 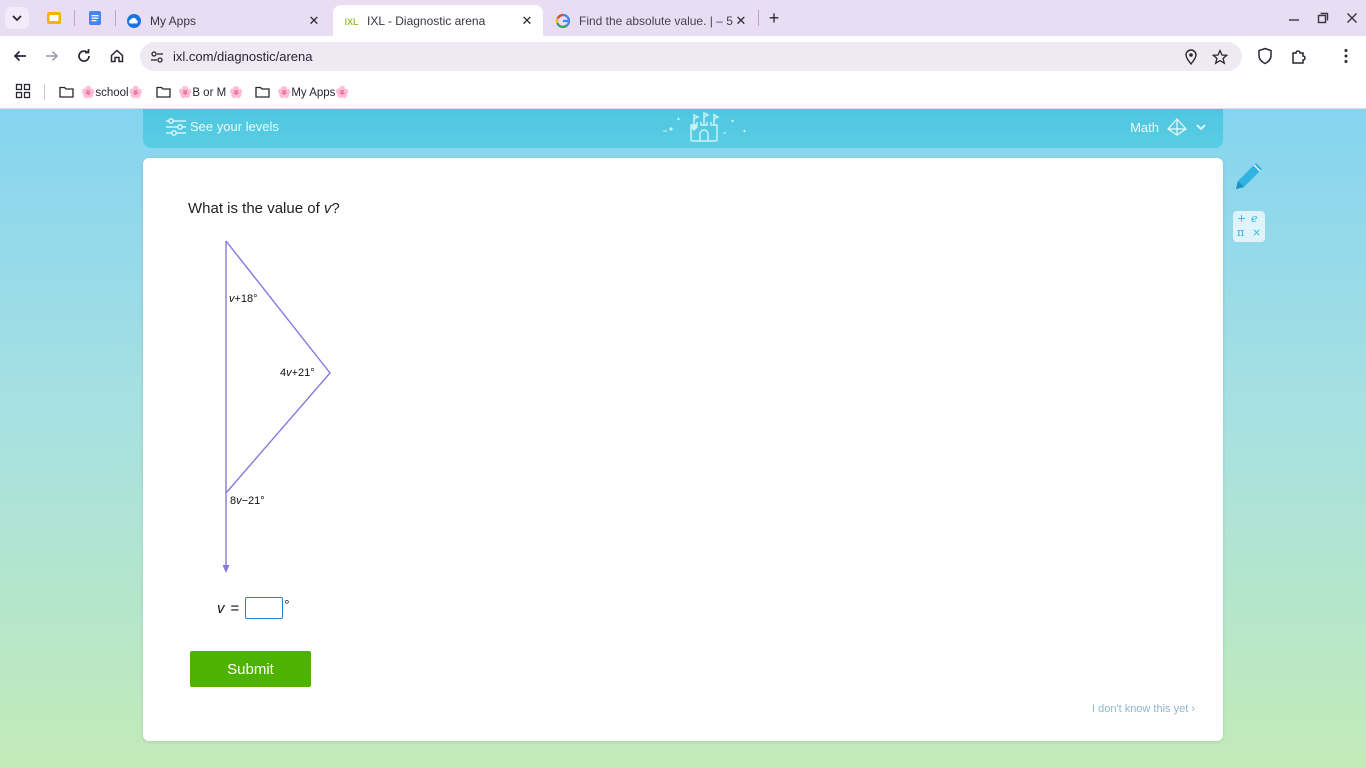 I want to click on angle-label-top: v+18°, so click(x=243, y=299).